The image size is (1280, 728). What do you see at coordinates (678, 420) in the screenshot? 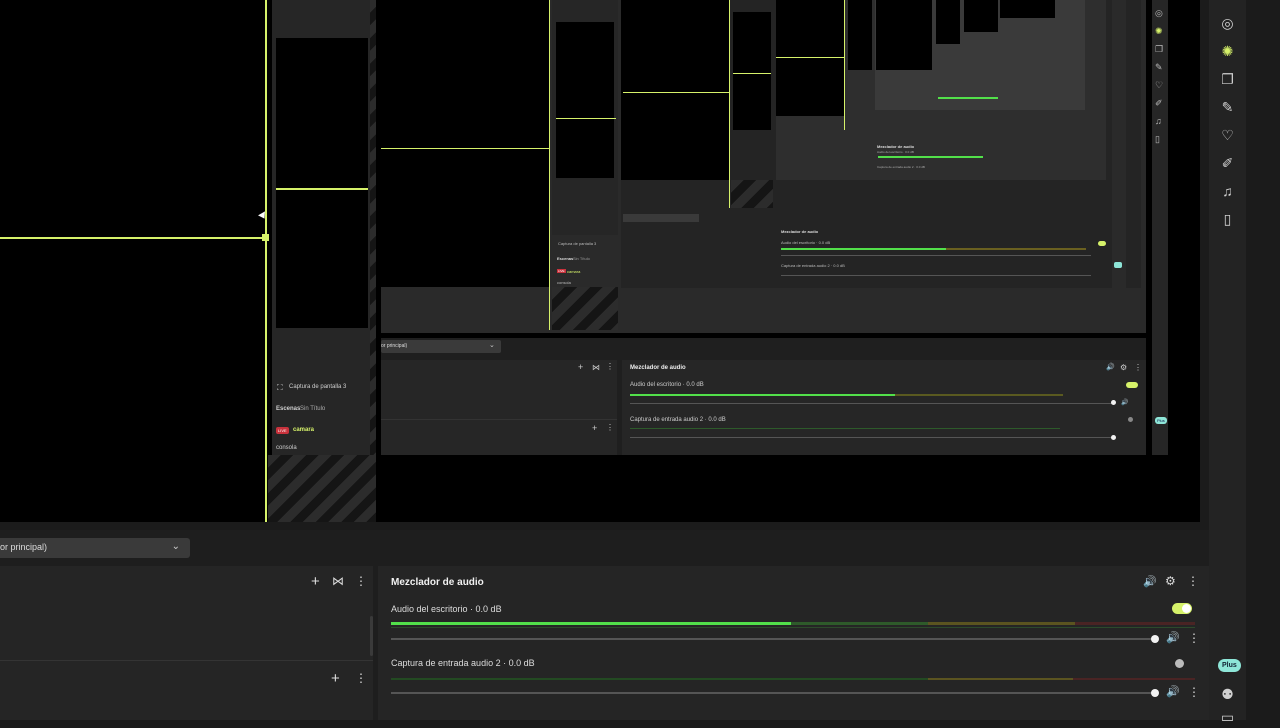
I see `nested-track-name: Captura de entrada audio 2 · 0.0 dB` at bounding box center [678, 420].